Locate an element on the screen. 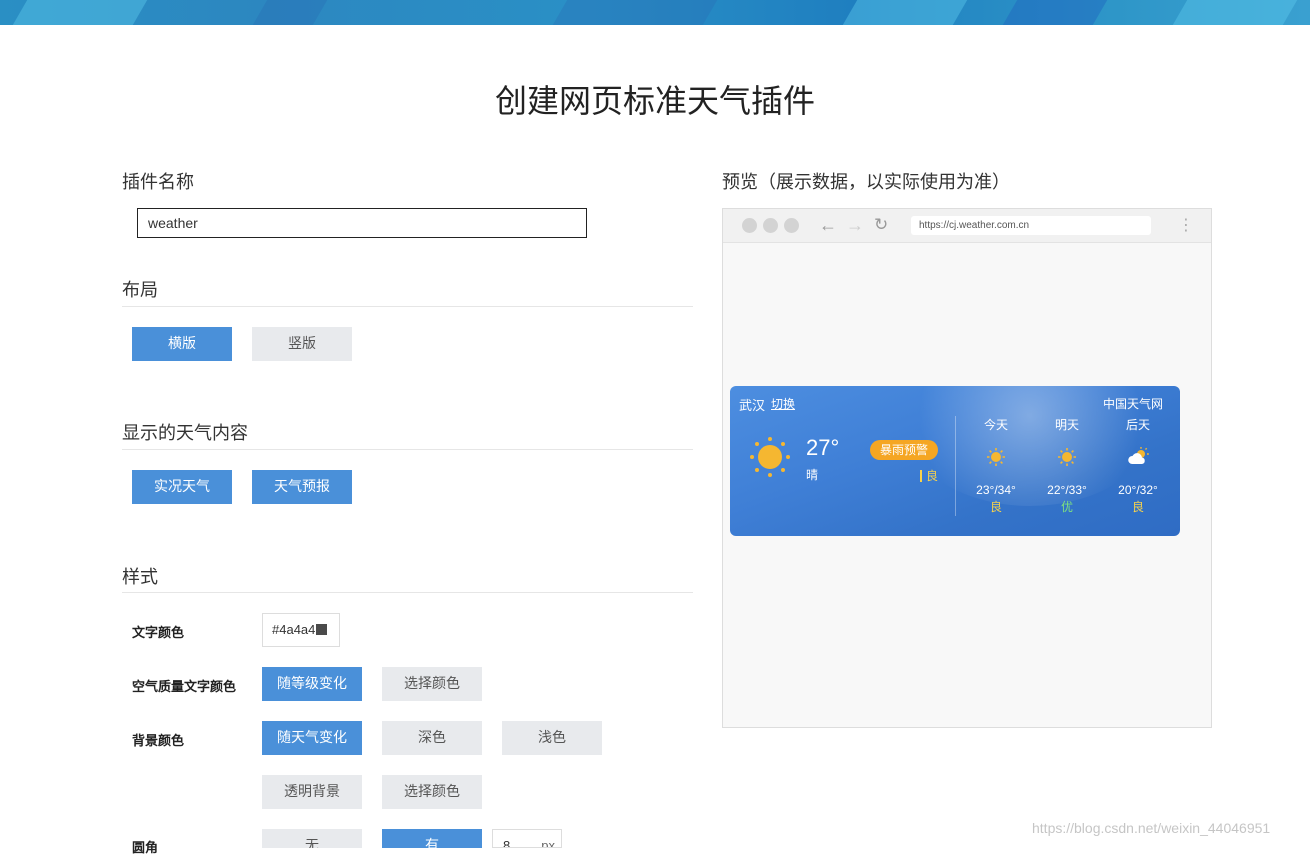  forecast-range: 22°/33° is located at coordinates (1067, 490).